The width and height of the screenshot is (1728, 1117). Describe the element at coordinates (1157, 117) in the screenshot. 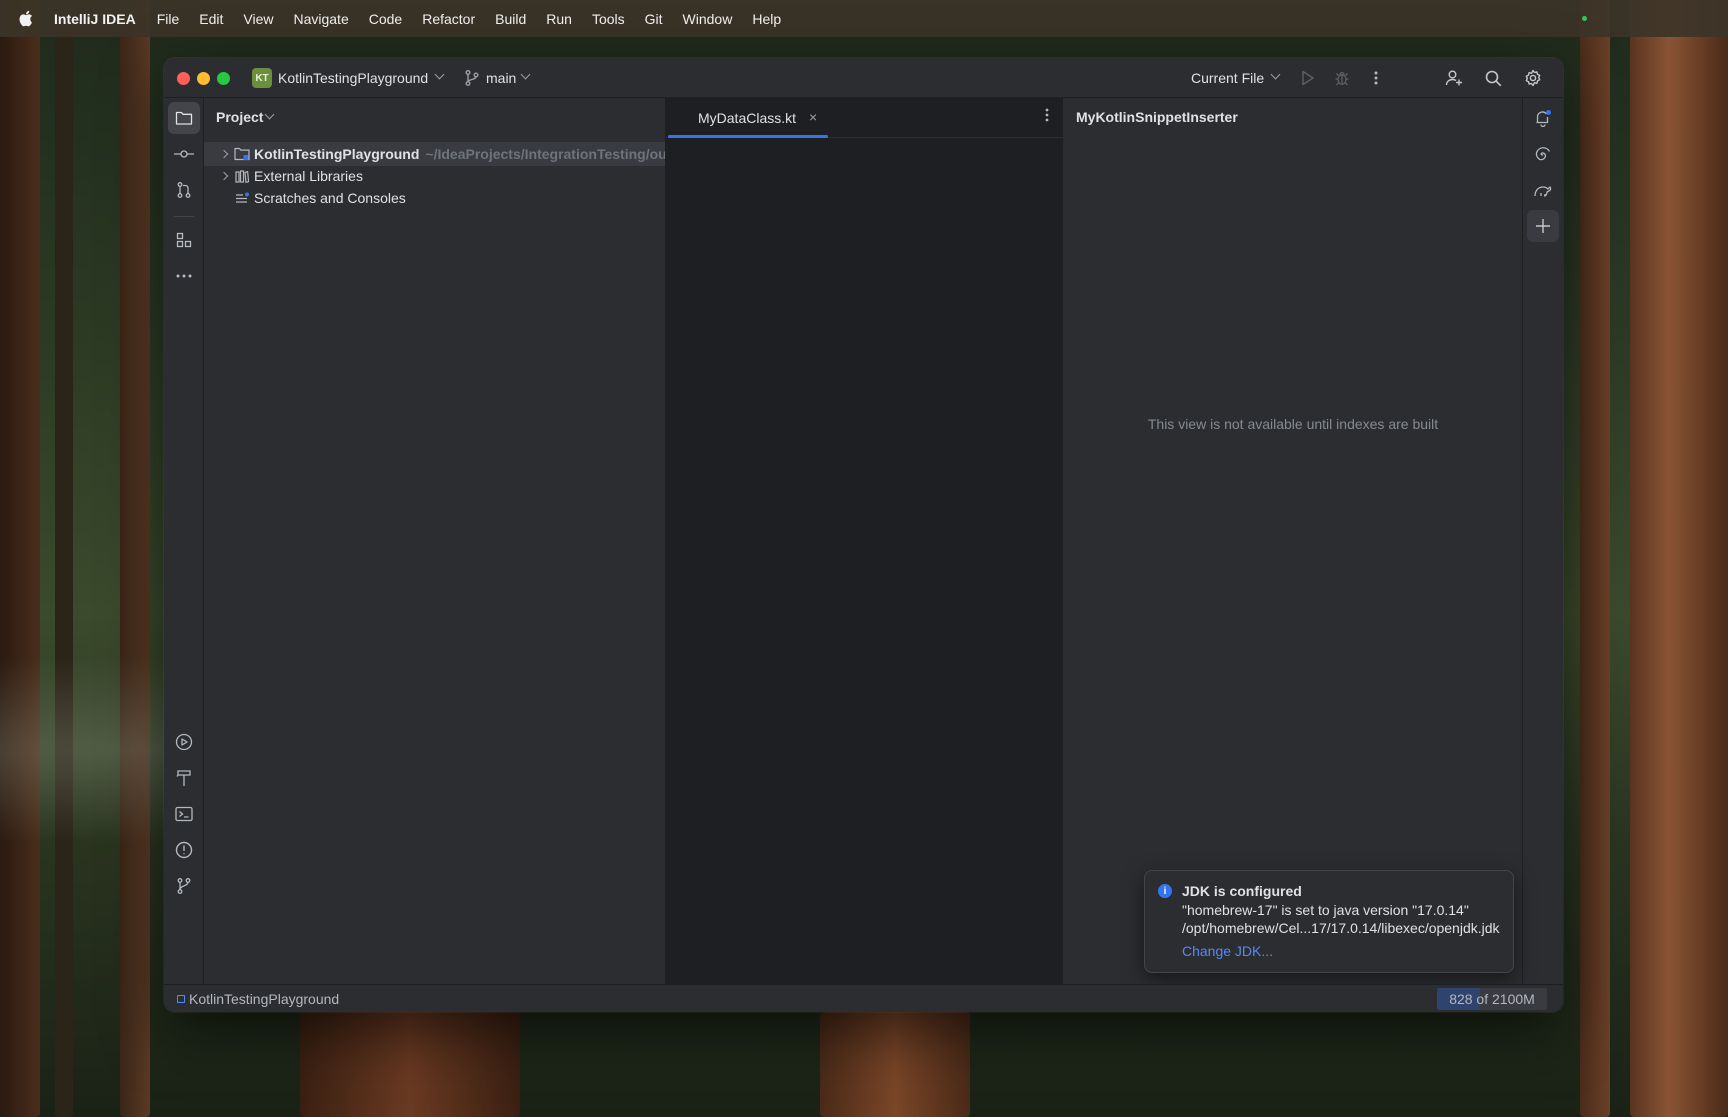

I see `snippet-panel-title: MyKotlinSnippetInserter` at that location.